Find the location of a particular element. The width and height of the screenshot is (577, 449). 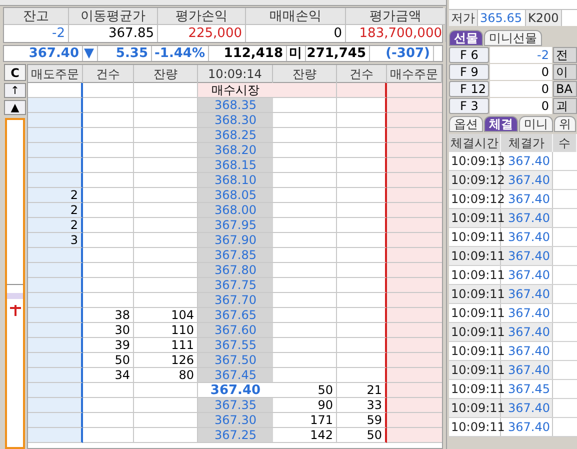

price-cell: 368.15 is located at coordinates (235, 165).